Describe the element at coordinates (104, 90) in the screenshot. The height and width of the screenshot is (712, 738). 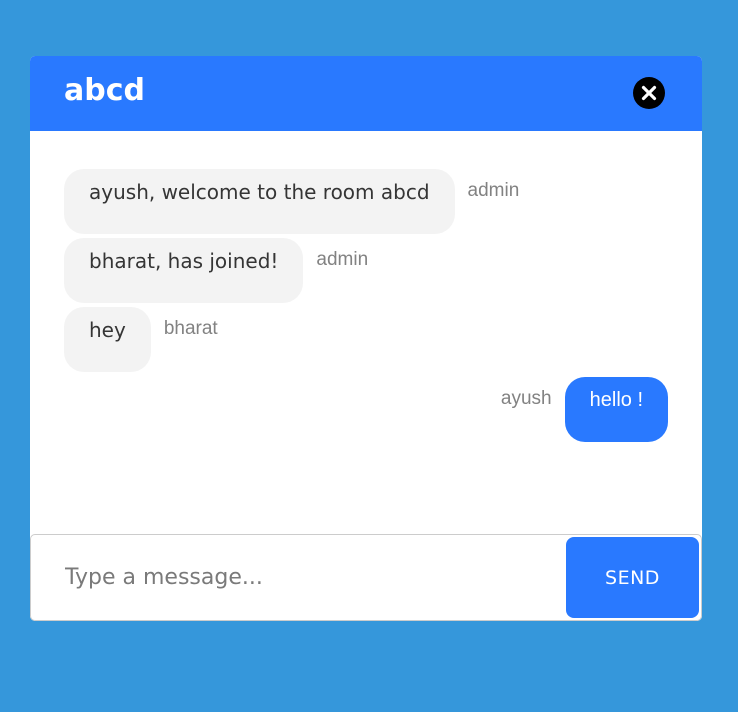
I see `room-title: abcd` at that location.